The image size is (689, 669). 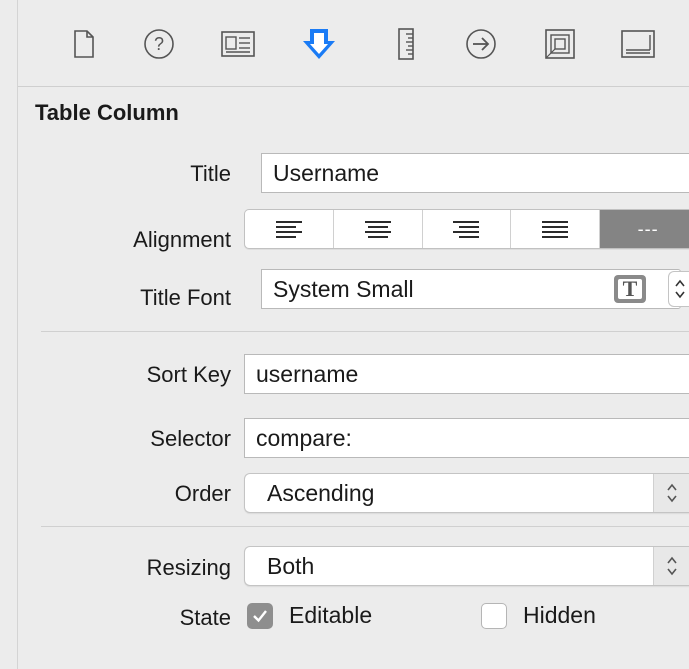 I want to click on resizing-popup: Both, so click(x=466, y=566).